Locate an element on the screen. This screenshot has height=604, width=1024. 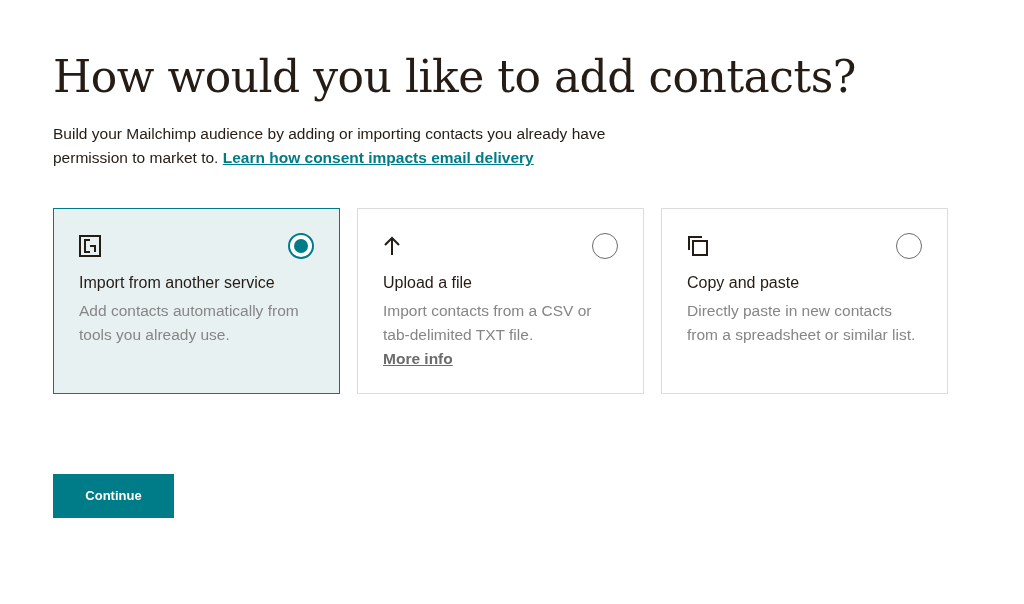
option-card: Upload a file Import contacts from a CSV or tab-delimited TXT file. More info is located at coordinates (500, 301).